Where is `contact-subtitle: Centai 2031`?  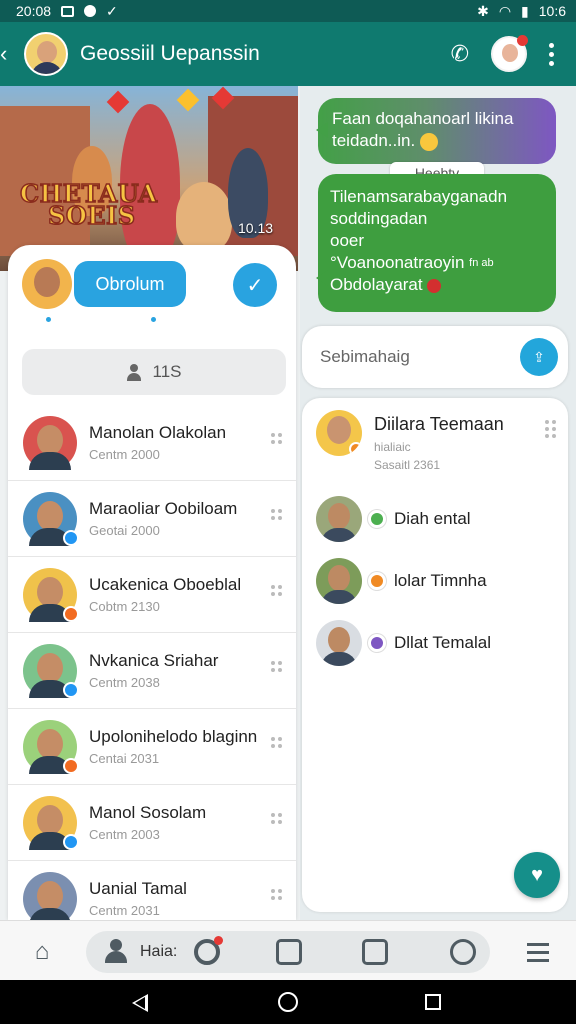
contact-subtitle: Centai 2031 is located at coordinates (124, 758).